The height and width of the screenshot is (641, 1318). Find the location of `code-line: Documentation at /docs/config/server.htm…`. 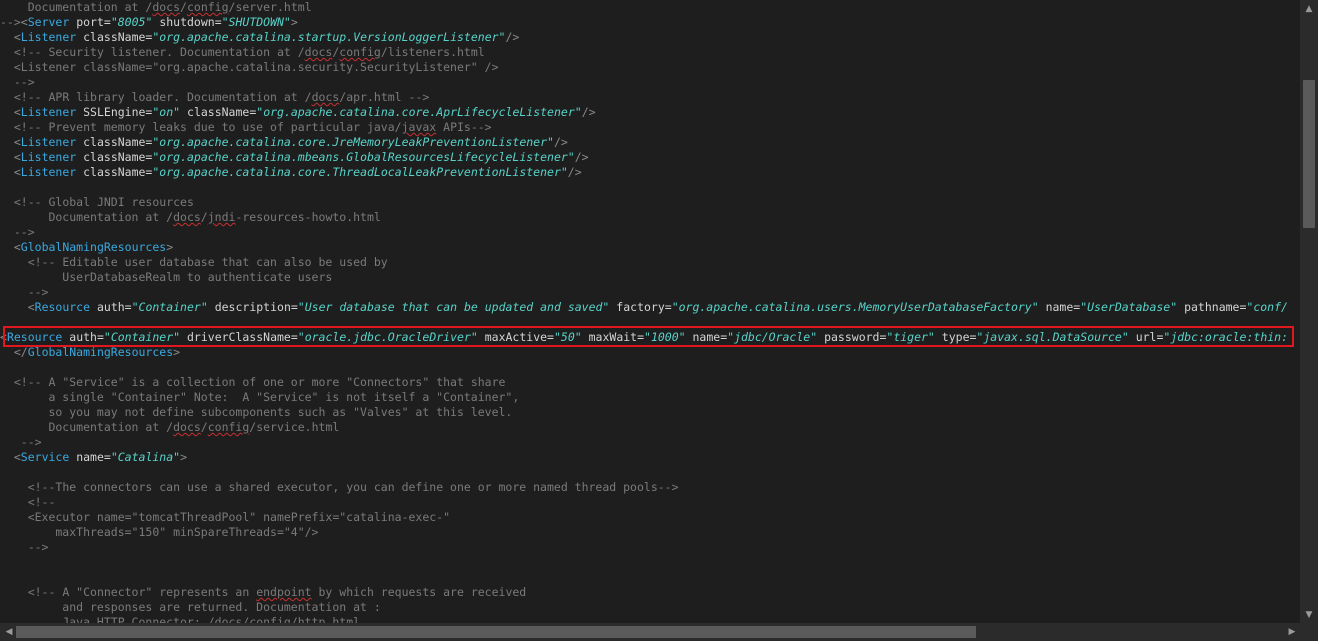

code-line: Documentation at /docs/config/server.htm… is located at coordinates (156, 7).